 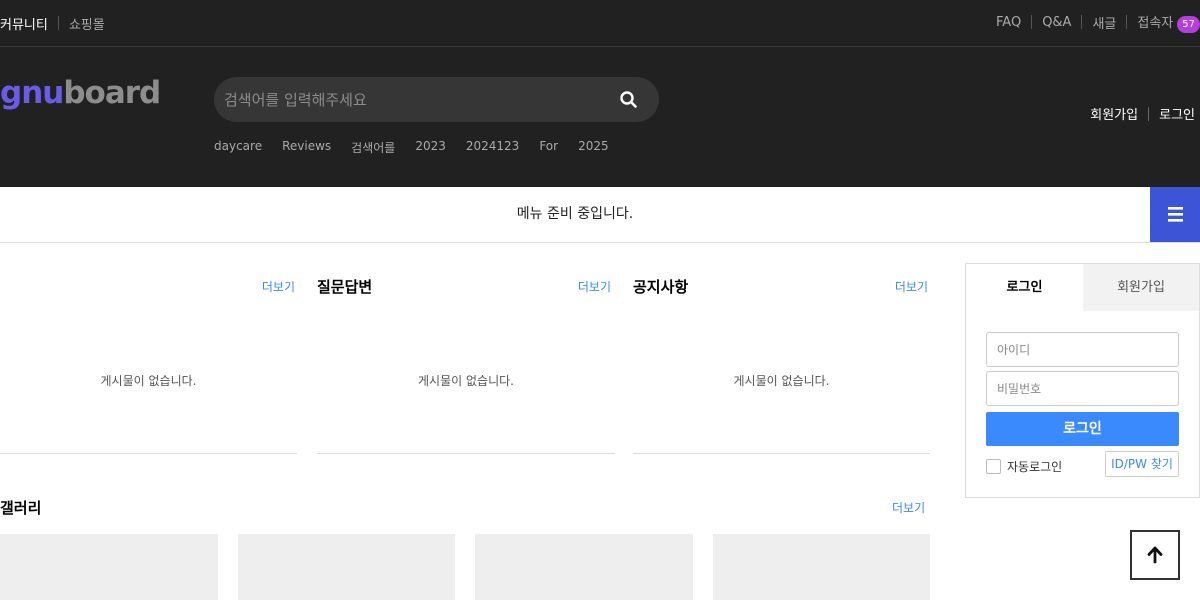 I want to click on menu-button, so click(x=1175, y=214).